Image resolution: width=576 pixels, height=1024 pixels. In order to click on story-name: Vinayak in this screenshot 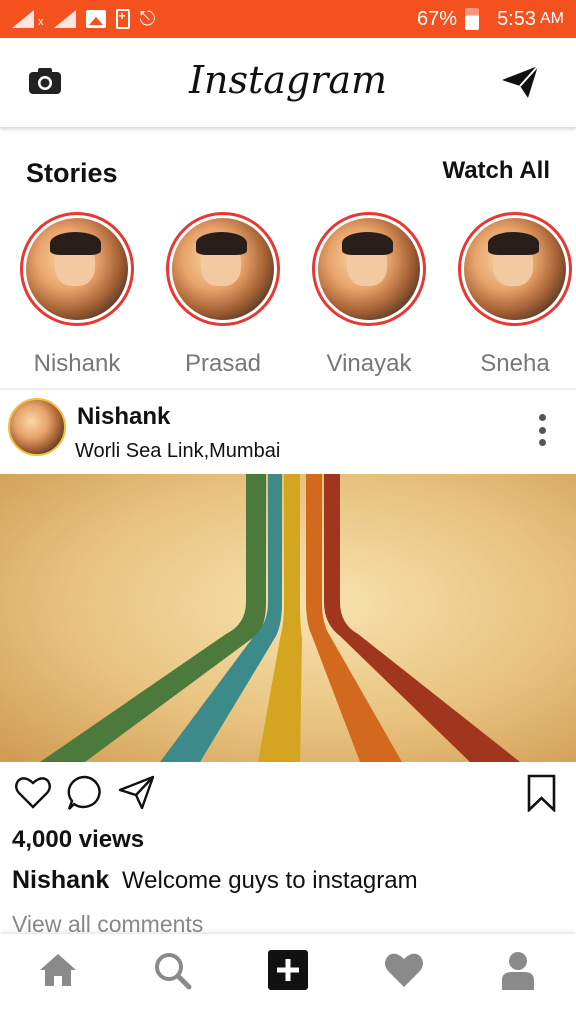, I will do `click(369, 363)`.